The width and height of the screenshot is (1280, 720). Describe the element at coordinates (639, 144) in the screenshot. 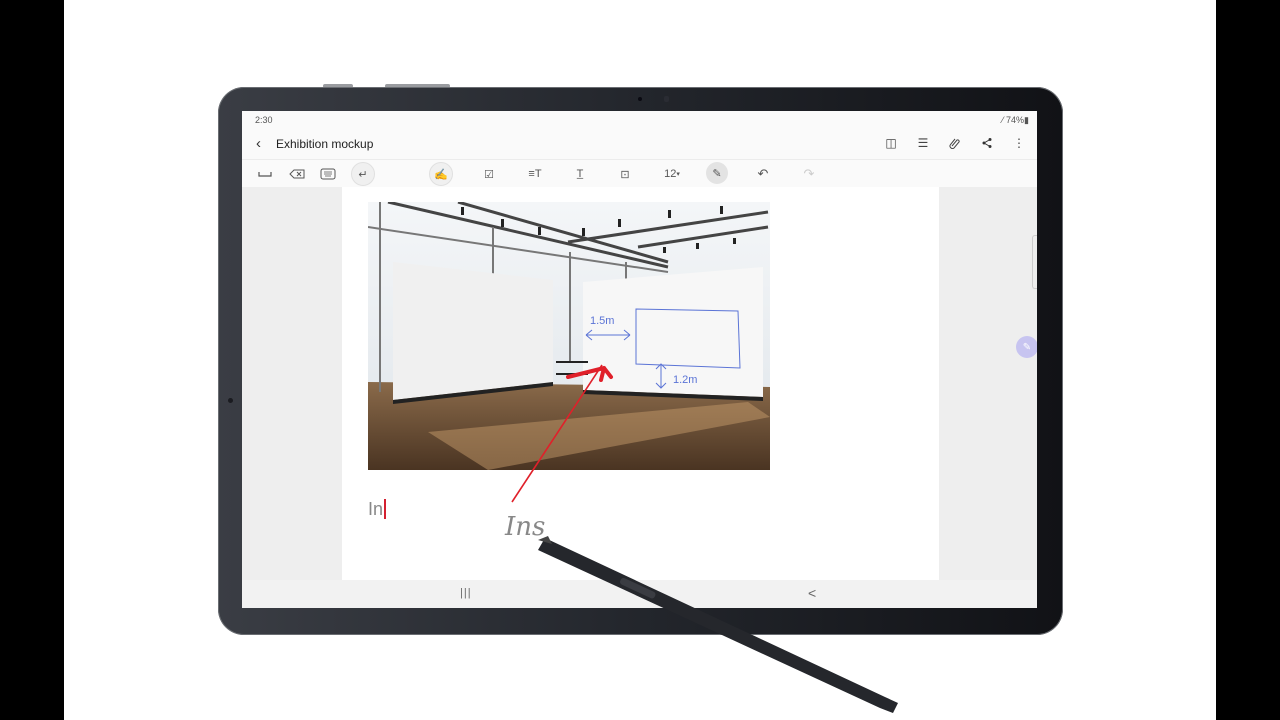

I see `app-bar: ‹ Exhibition mockup ◫ ☰ ⋮` at that location.